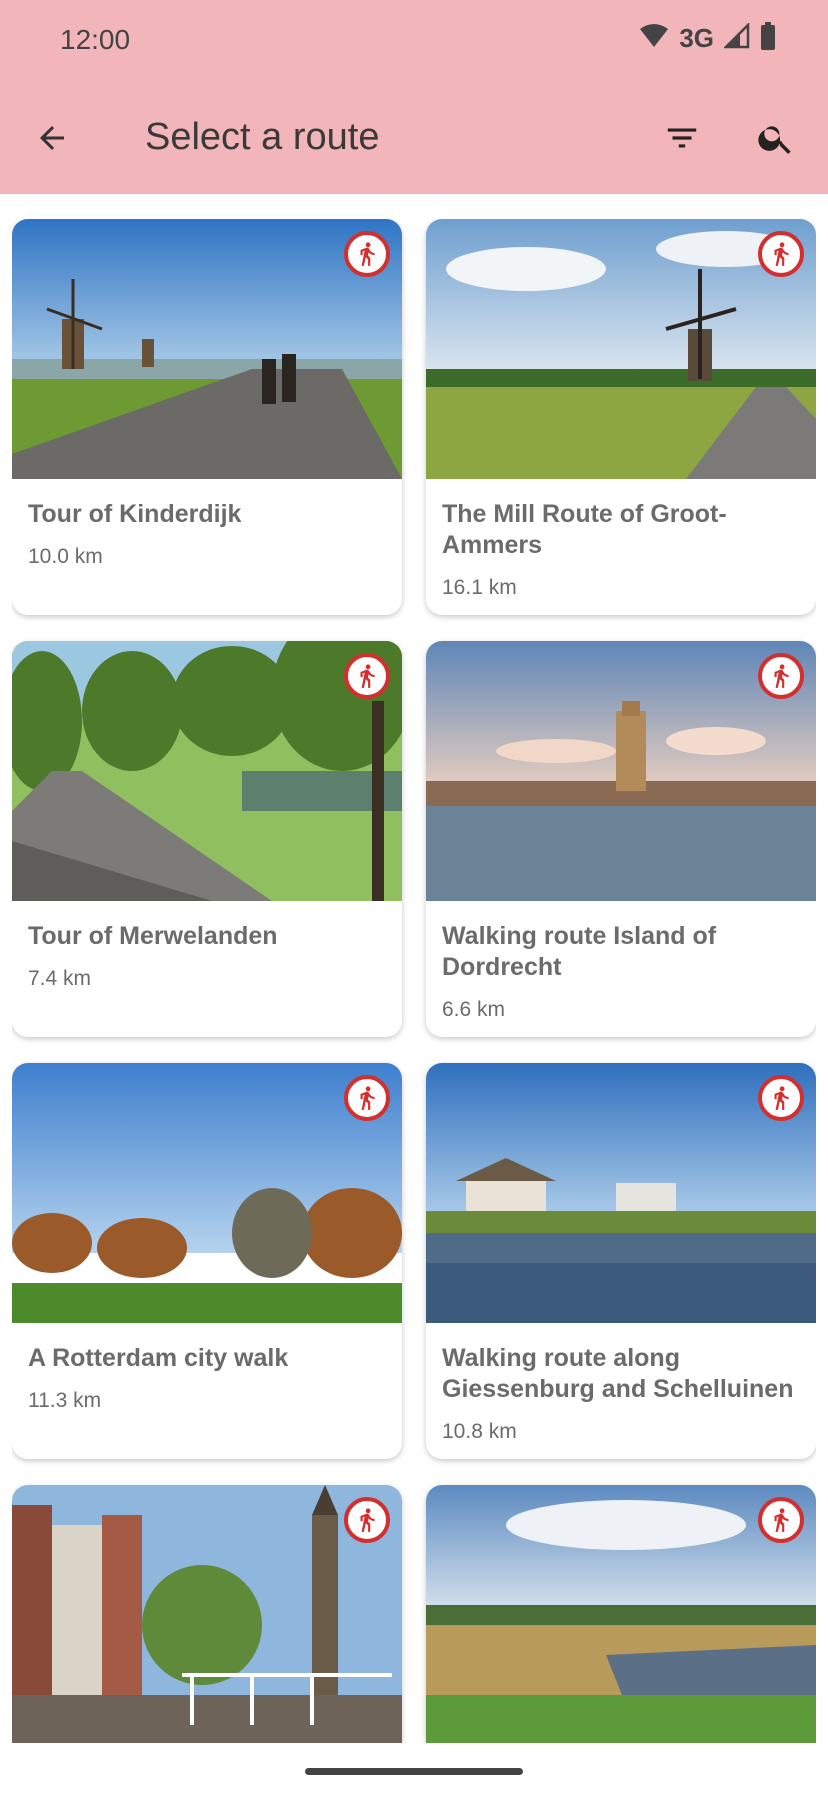 The width and height of the screenshot is (828, 1794). Describe the element at coordinates (153, 936) in the screenshot. I see `route-name: Tour of Merwelanden` at that location.